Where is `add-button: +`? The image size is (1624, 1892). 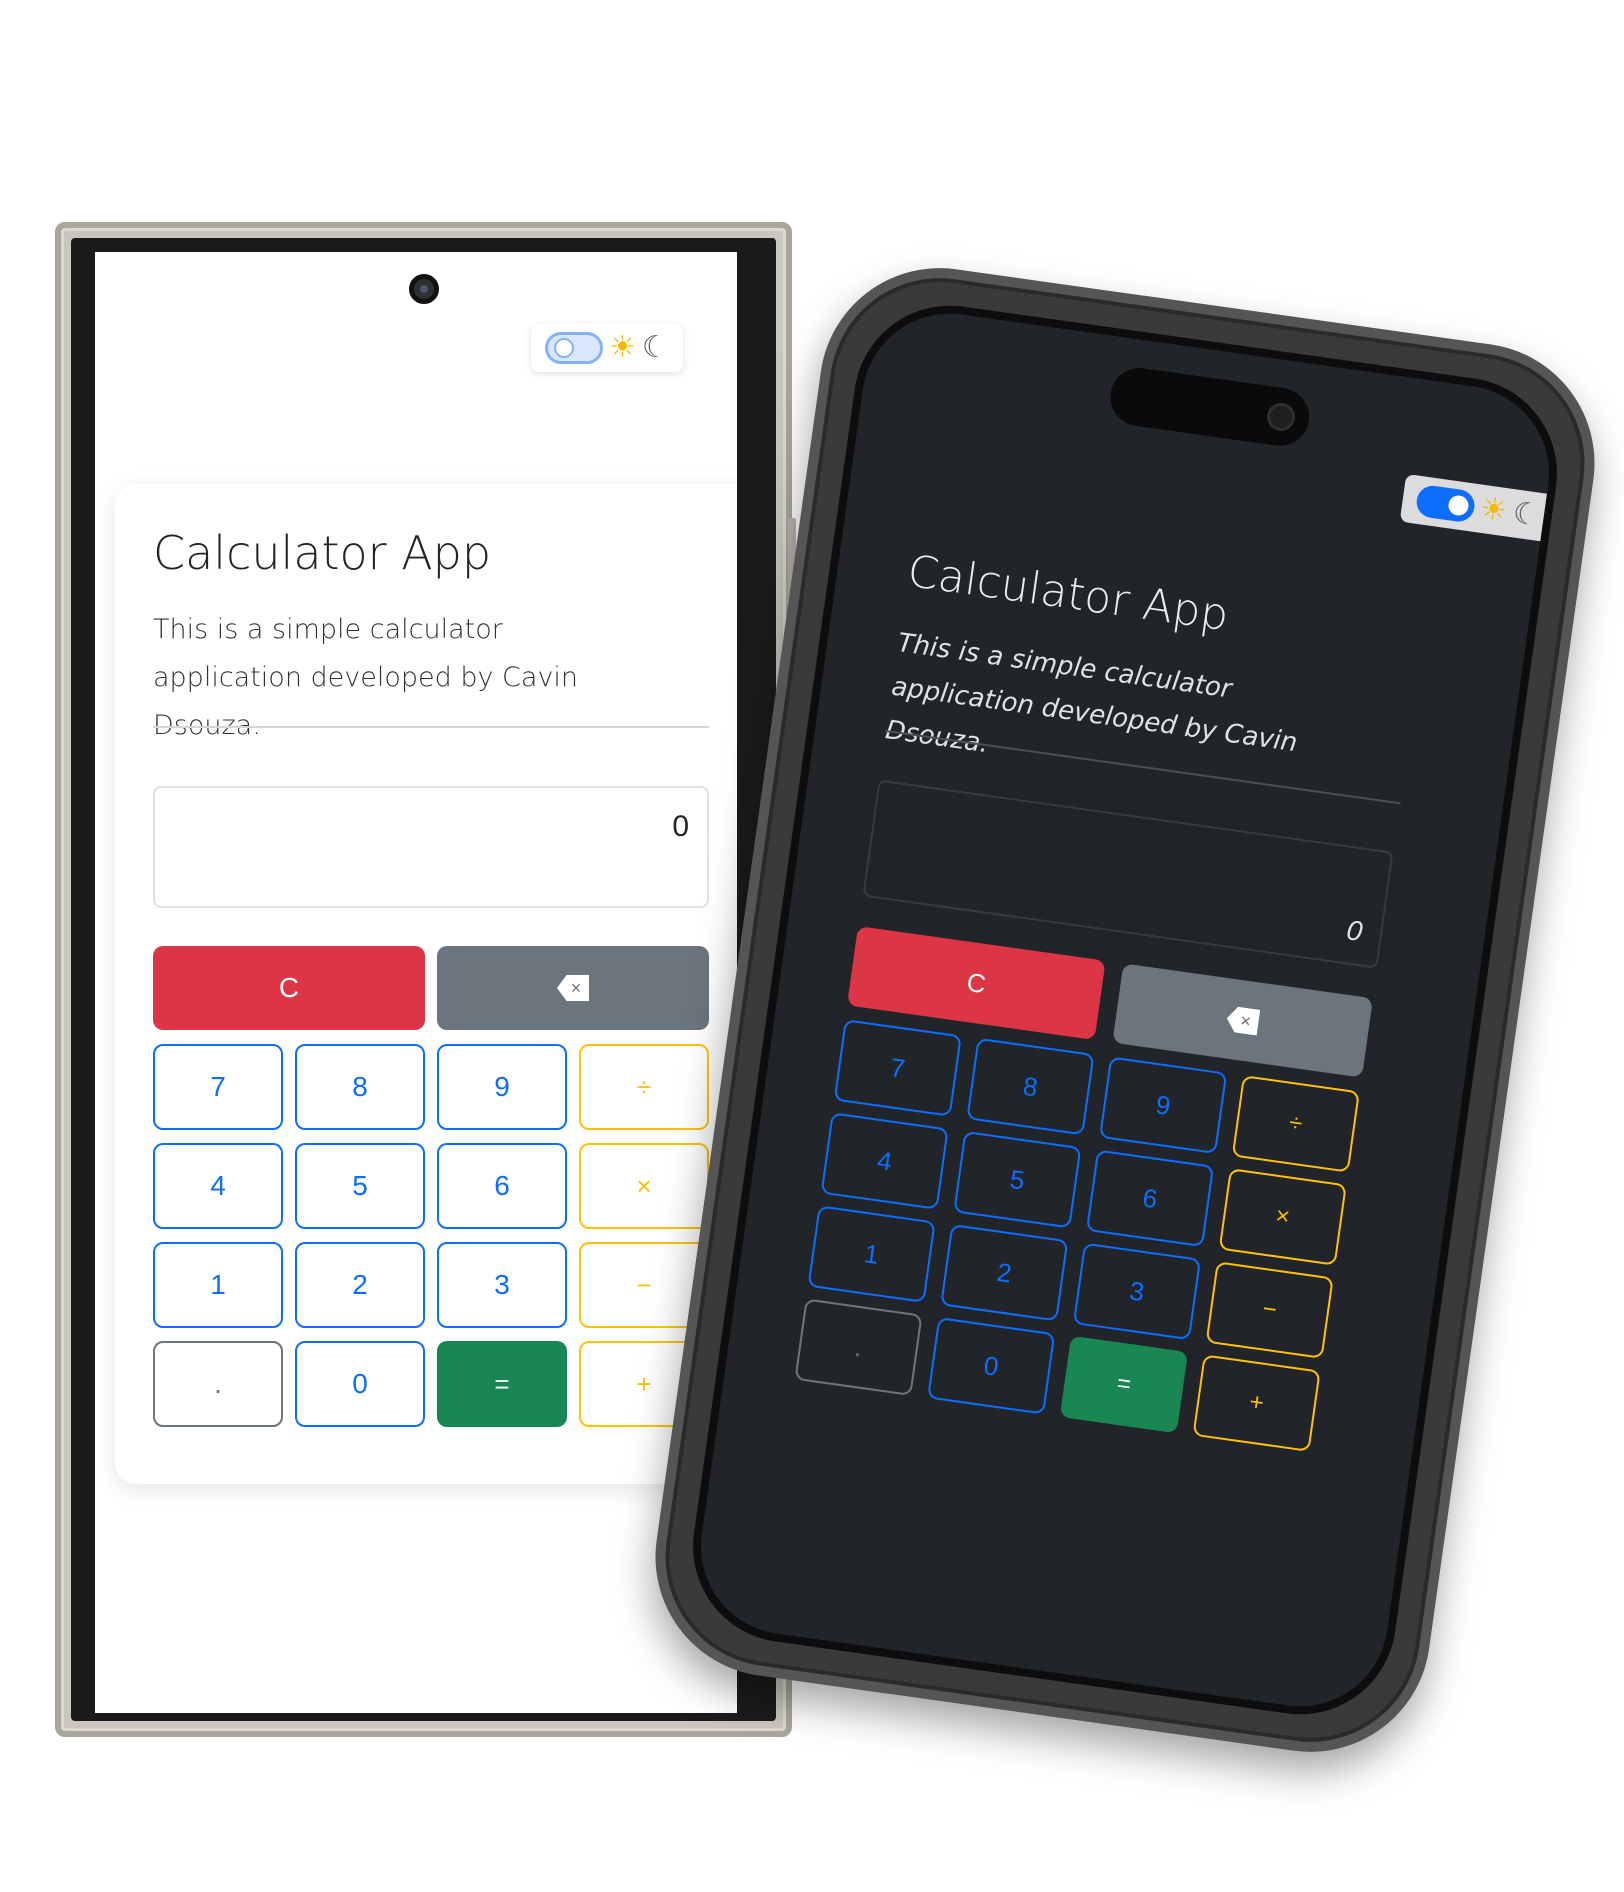 add-button: + is located at coordinates (1256, 1403).